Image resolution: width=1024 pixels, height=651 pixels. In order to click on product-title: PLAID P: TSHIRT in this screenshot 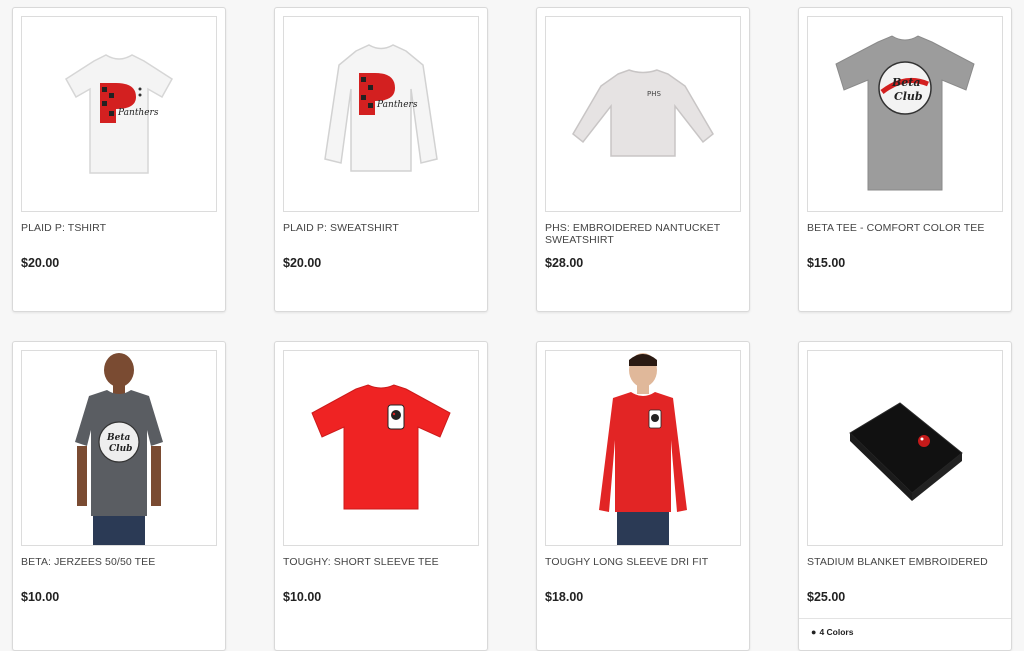, I will do `click(119, 228)`.